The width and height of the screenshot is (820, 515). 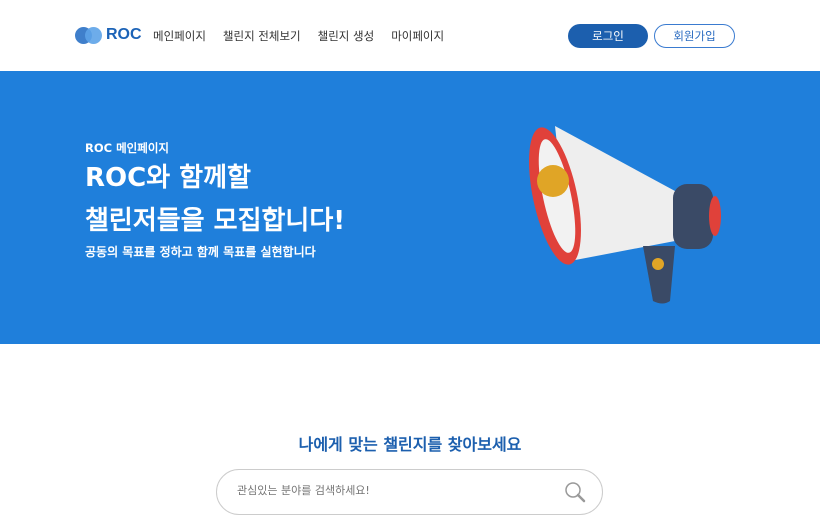 What do you see at coordinates (168, 178) in the screenshot?
I see `hero-title-line1: ROC와 함께할` at bounding box center [168, 178].